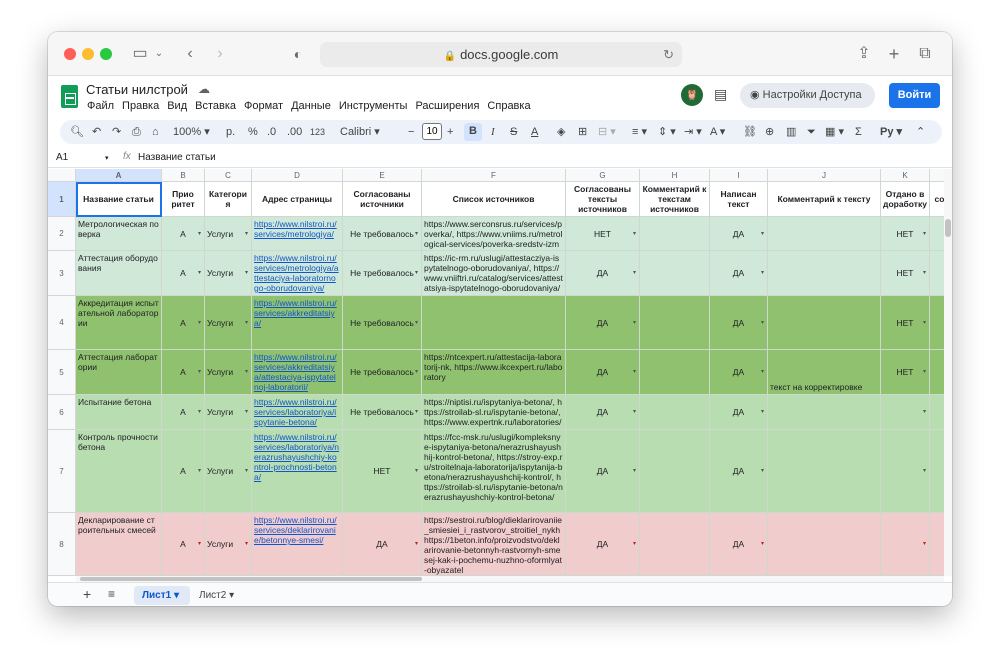 The image size is (1000, 669). Describe the element at coordinates (119, 412) in the screenshot. I see `cell-a: Испытание бетона` at that location.